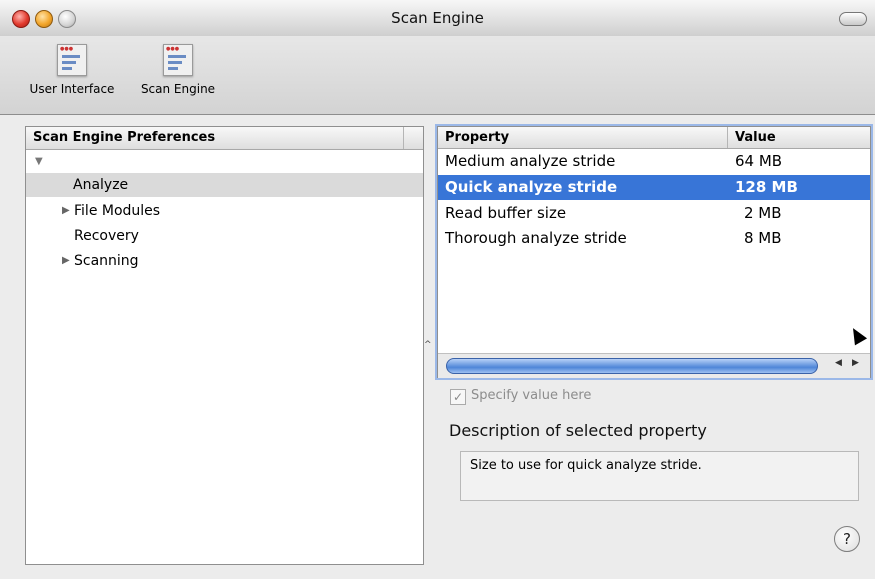 The image size is (875, 579). Describe the element at coordinates (224, 162) in the screenshot. I see `tree-item-root: ▼` at that location.